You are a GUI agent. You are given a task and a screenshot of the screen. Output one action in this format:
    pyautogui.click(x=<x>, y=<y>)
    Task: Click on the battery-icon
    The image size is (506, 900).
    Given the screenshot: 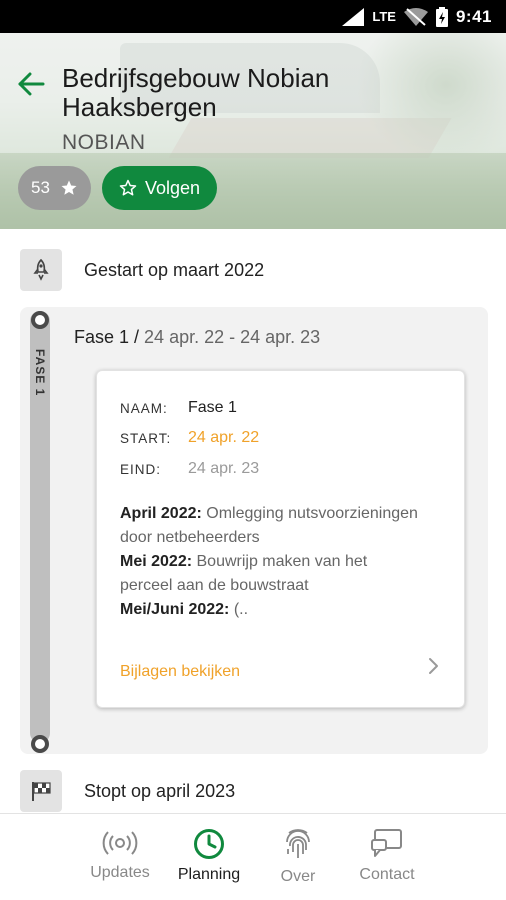 What is the action you would take?
    pyautogui.click(x=441, y=16)
    